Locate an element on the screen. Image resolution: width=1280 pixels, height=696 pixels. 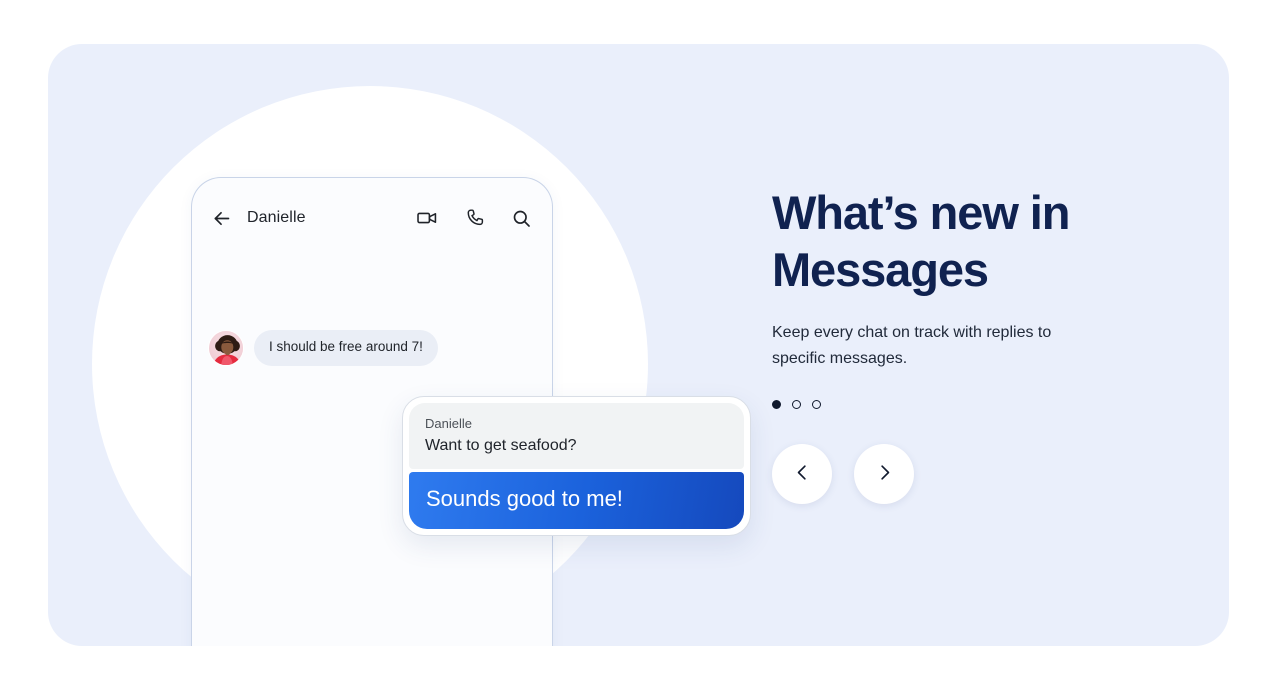
back-arrow-icon is located at coordinates (221, 218).